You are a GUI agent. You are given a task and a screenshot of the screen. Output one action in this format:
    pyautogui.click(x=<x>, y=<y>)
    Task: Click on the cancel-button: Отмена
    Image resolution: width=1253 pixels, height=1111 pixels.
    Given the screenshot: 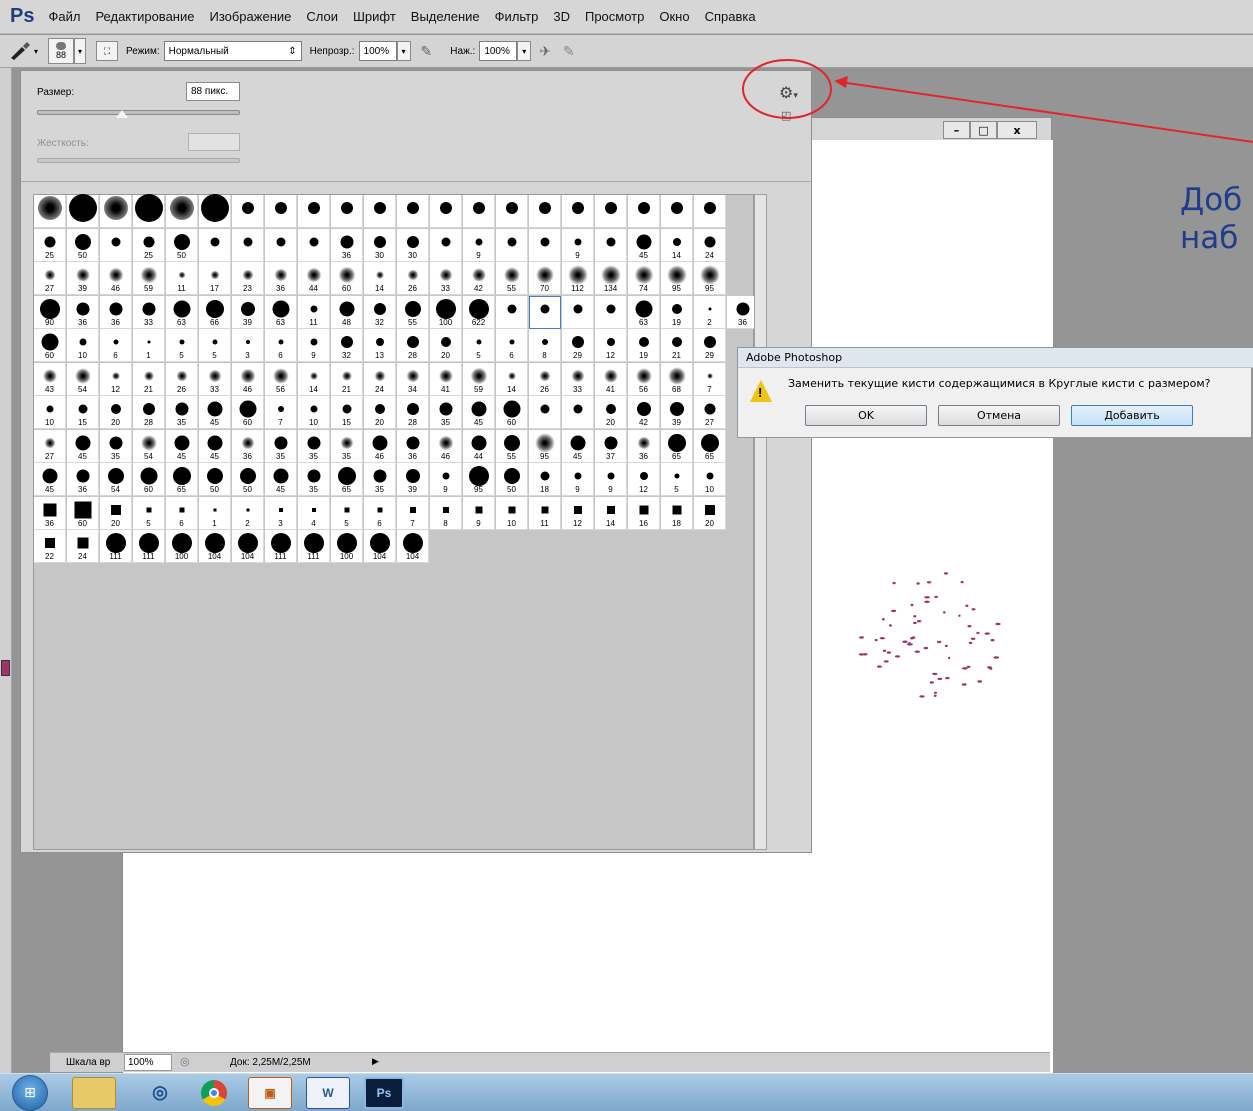 What is the action you would take?
    pyautogui.click(x=999, y=415)
    